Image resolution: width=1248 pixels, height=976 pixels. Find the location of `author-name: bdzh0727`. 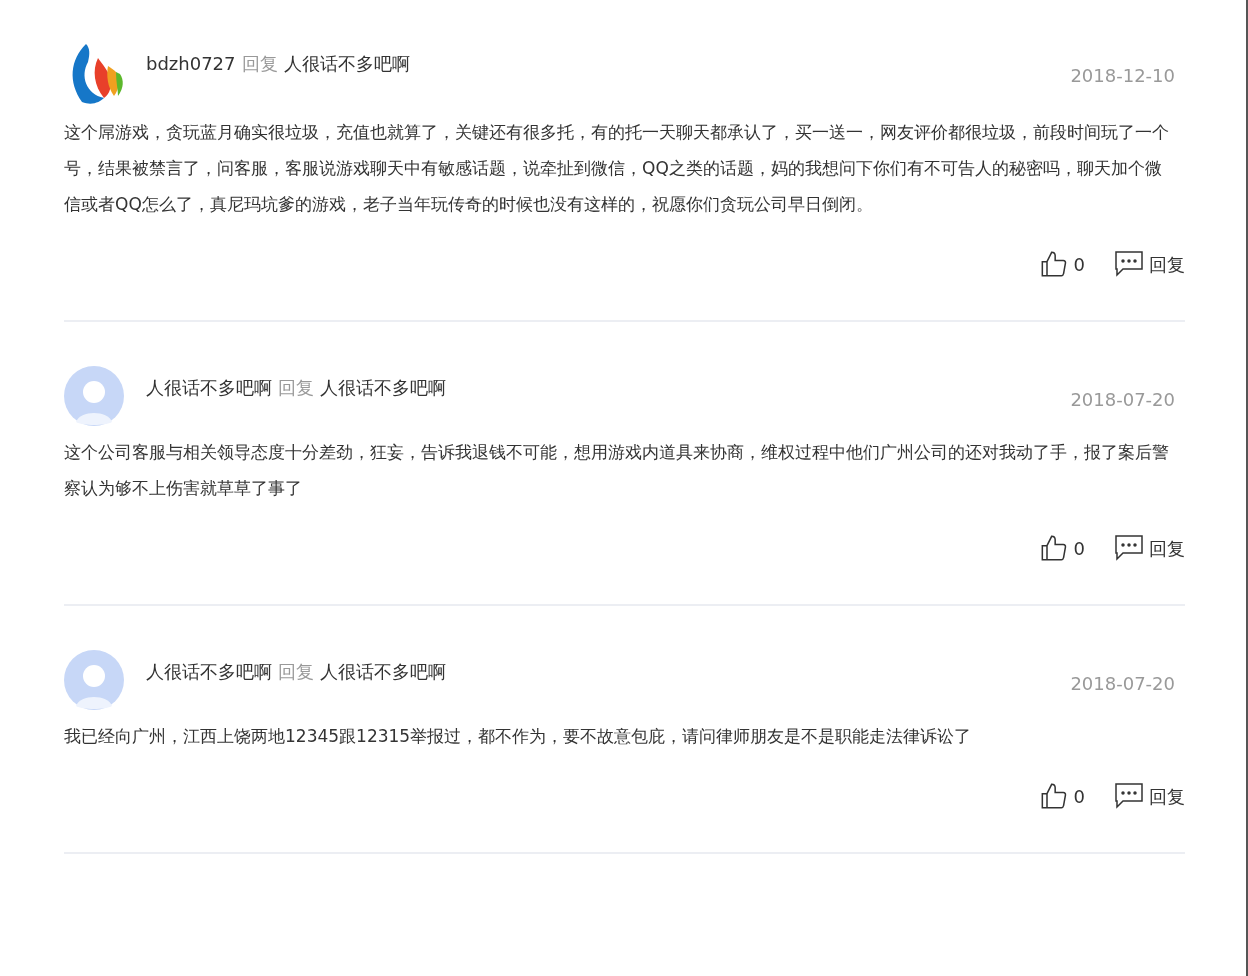

author-name: bdzh0727 is located at coordinates (191, 63).